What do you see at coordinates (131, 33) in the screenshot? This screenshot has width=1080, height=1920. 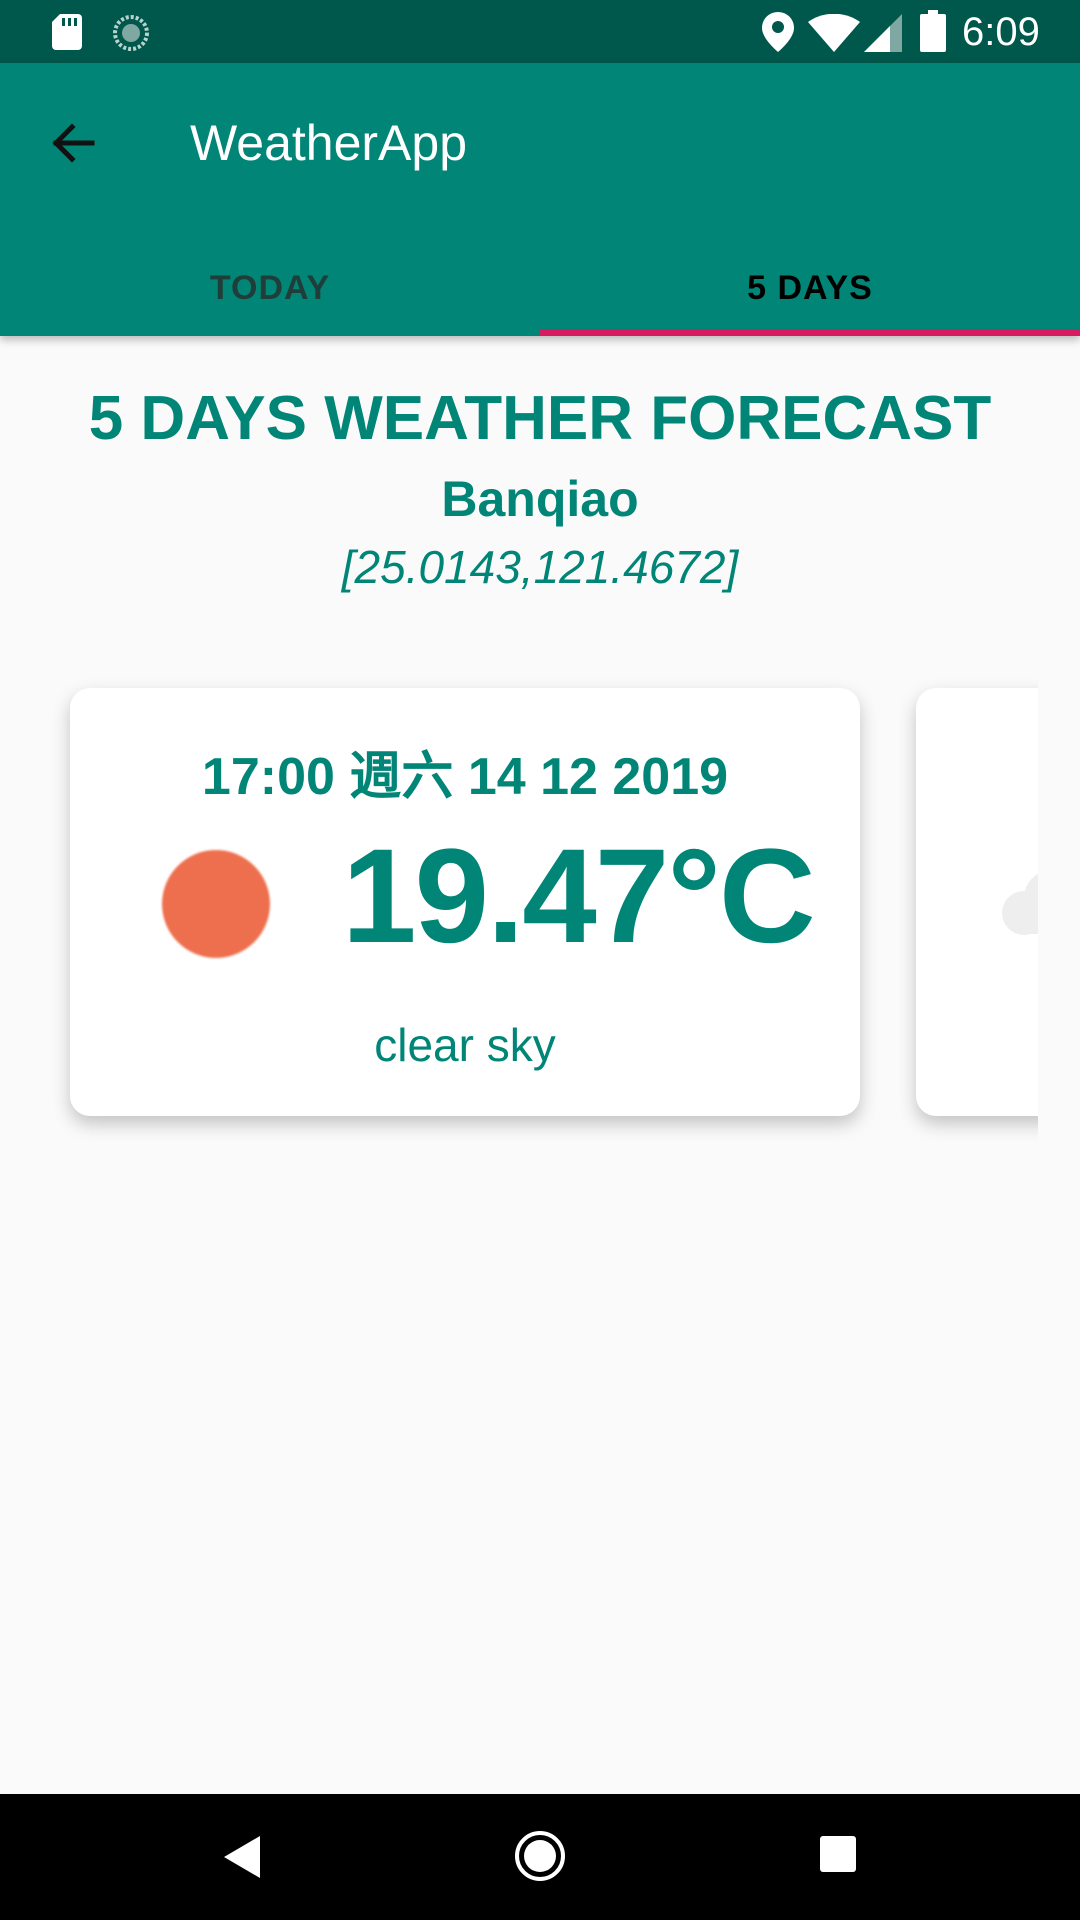 I see `sync-icon` at bounding box center [131, 33].